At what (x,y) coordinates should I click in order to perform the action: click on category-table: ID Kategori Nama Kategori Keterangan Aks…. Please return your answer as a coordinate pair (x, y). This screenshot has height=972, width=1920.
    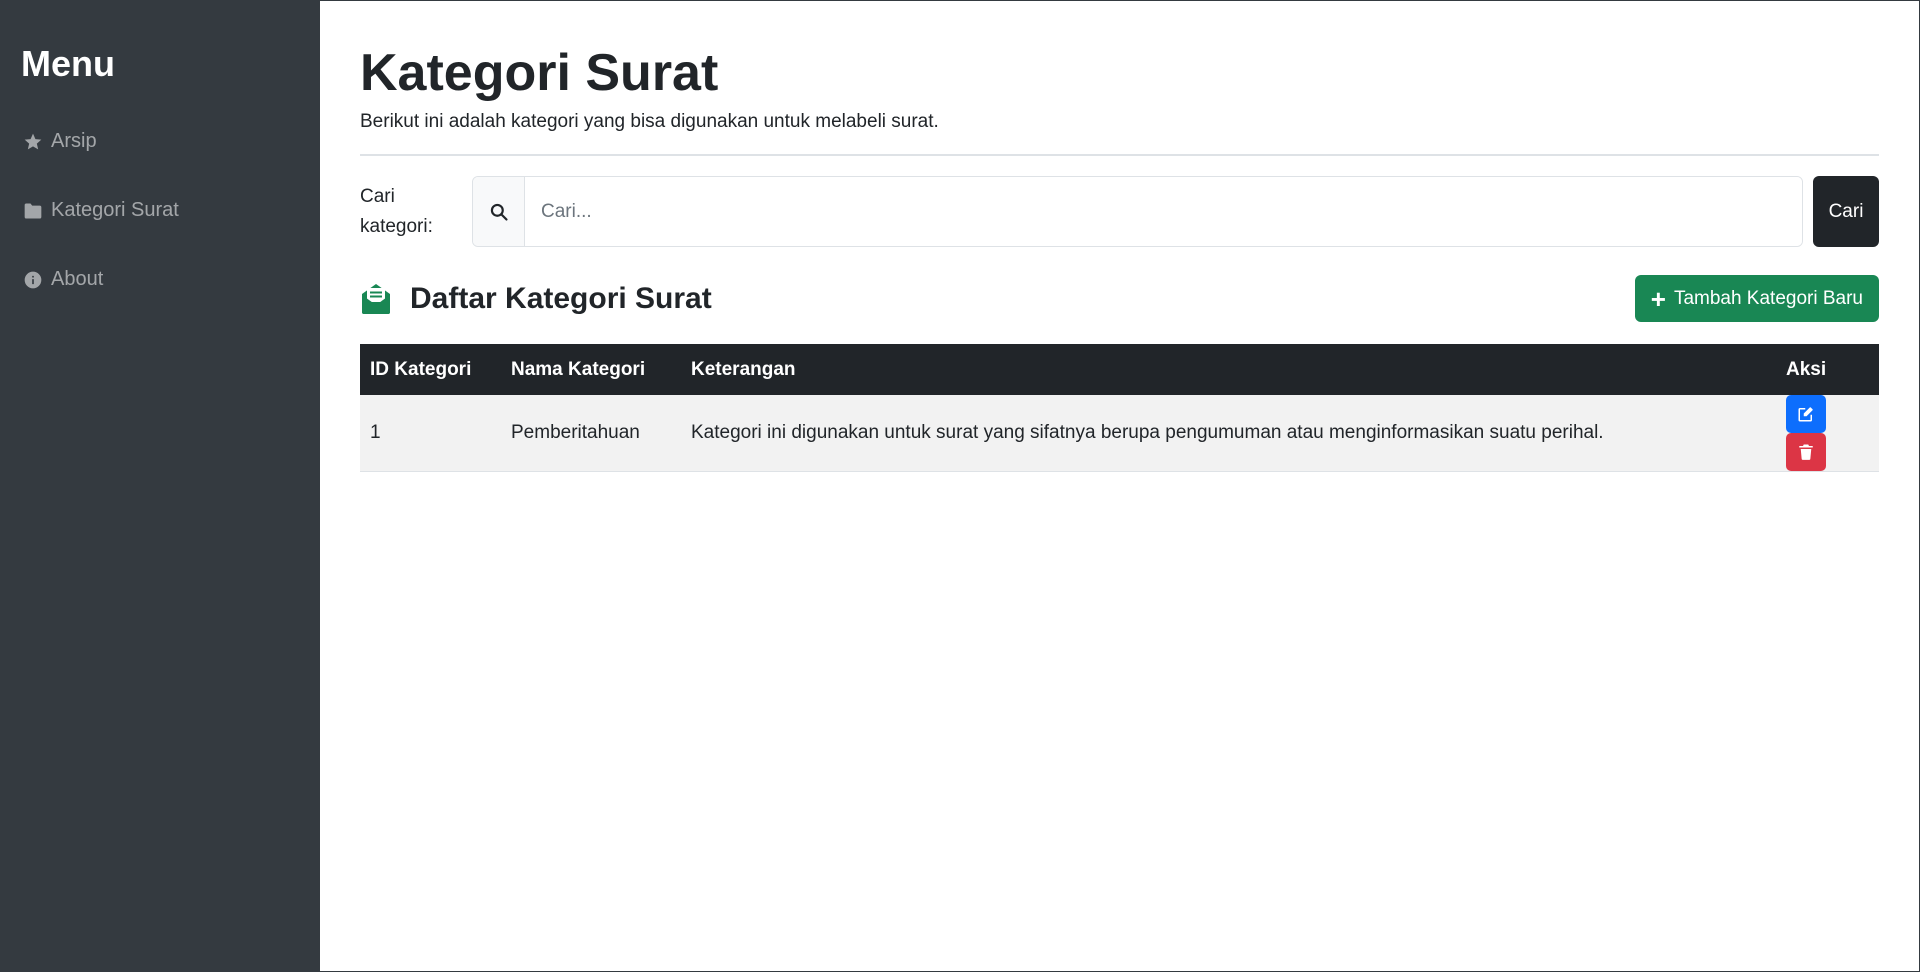
    Looking at the image, I should click on (1119, 408).